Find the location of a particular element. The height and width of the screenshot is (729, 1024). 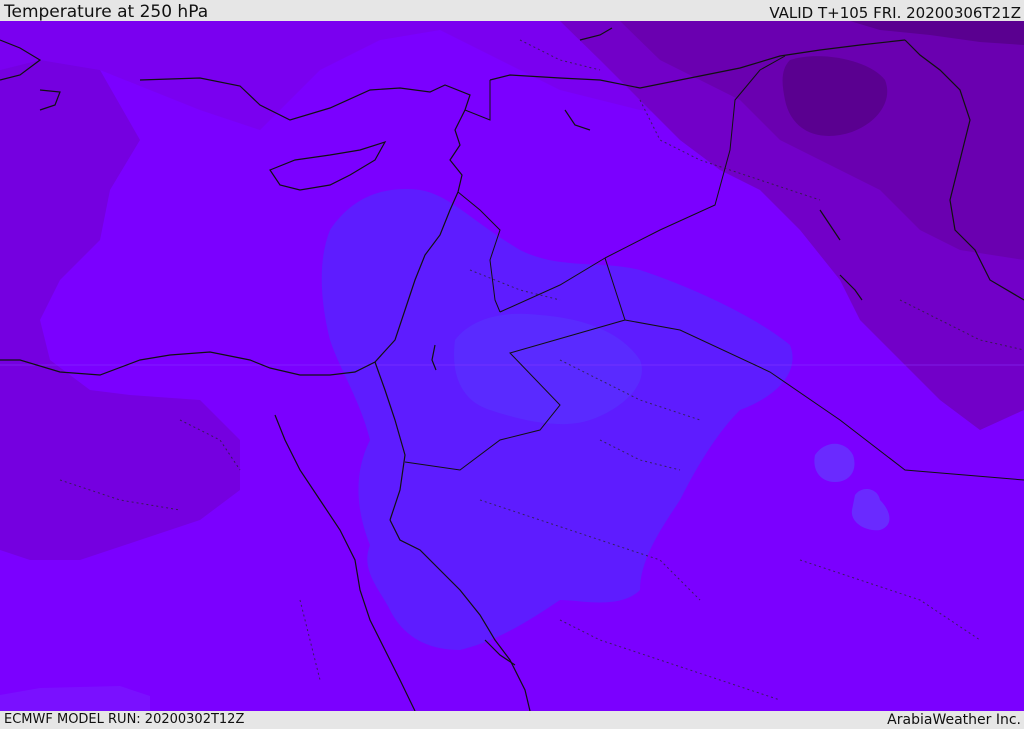

valid-time: VALID T+105 FRI. 20200306T21Z is located at coordinates (895, 13).